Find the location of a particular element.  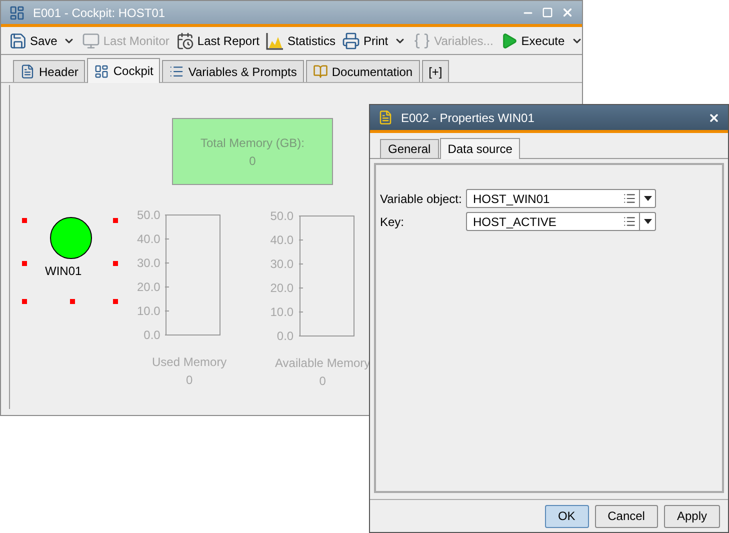

host-label: WIN01 is located at coordinates (63, 271).